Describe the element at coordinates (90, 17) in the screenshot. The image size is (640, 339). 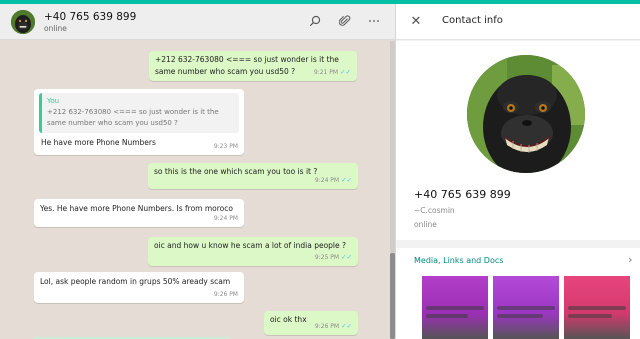
I see `contact-name: +40 765 639 899` at that location.